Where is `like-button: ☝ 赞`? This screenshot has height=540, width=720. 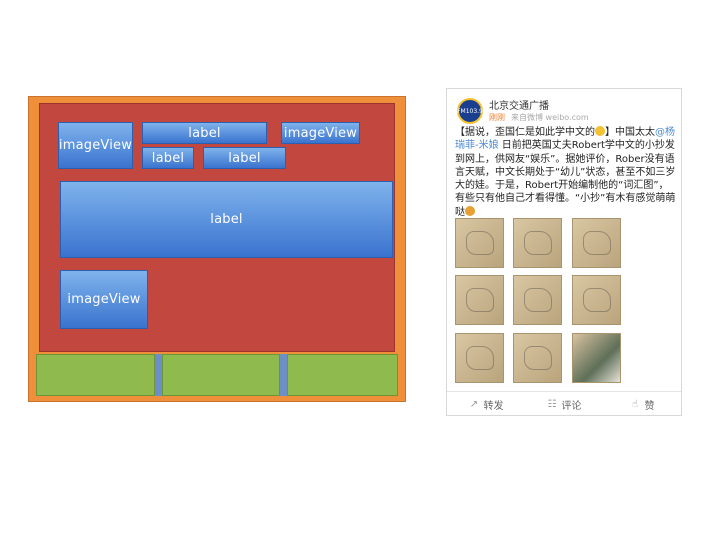 like-button: ☝ 赞 is located at coordinates (642, 404).